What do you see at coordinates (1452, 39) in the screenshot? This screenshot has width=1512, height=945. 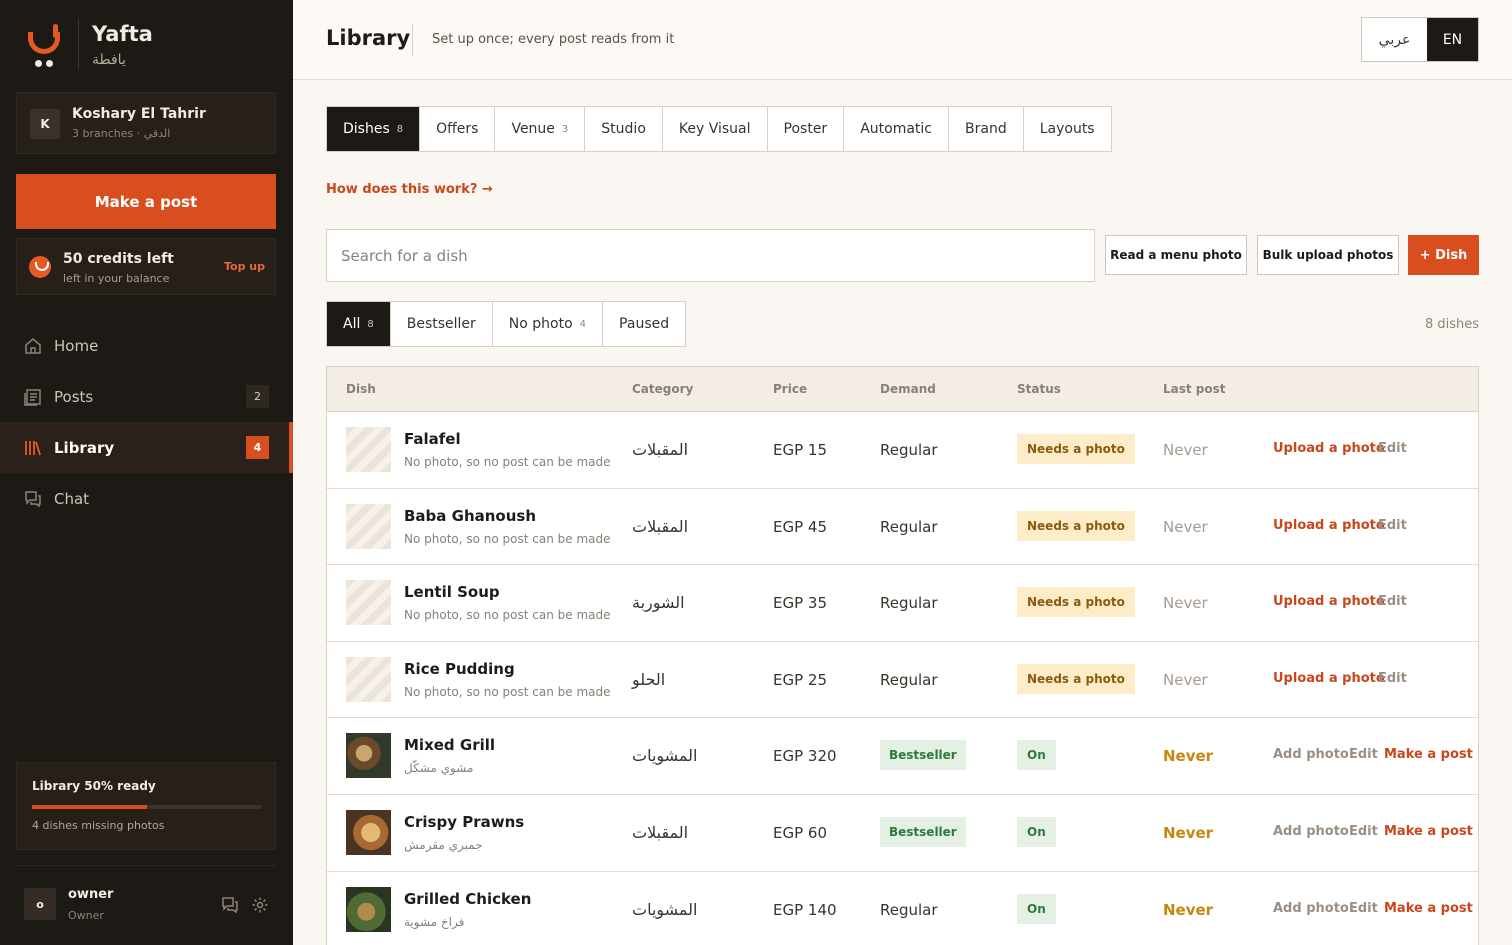 I see `lang-english-button: EN` at bounding box center [1452, 39].